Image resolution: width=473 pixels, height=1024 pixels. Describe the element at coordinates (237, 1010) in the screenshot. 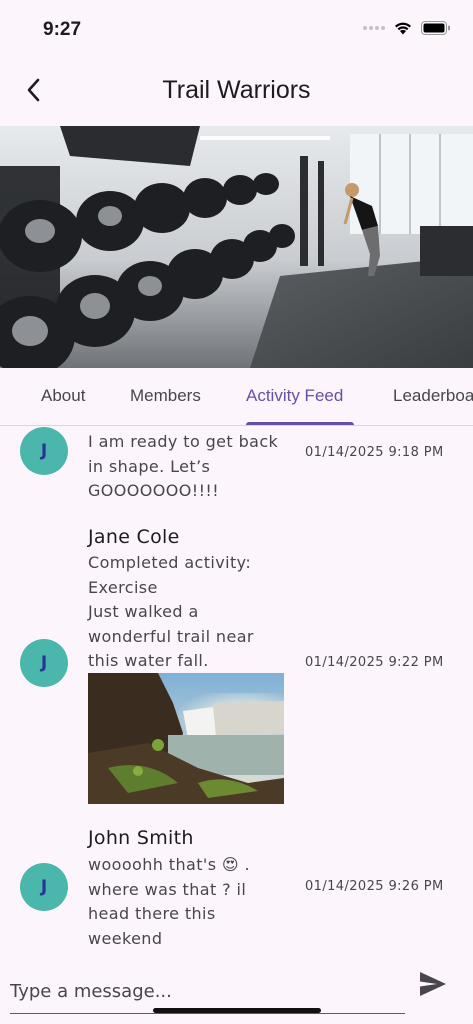

I see `home-indicator` at that location.